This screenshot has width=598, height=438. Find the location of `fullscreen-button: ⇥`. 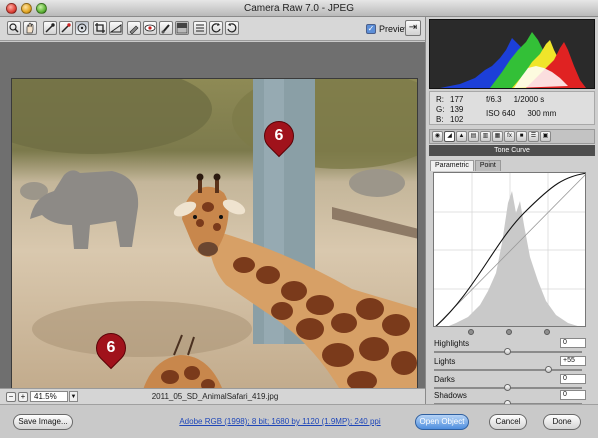

fullscreen-button: ⇥ is located at coordinates (413, 28).